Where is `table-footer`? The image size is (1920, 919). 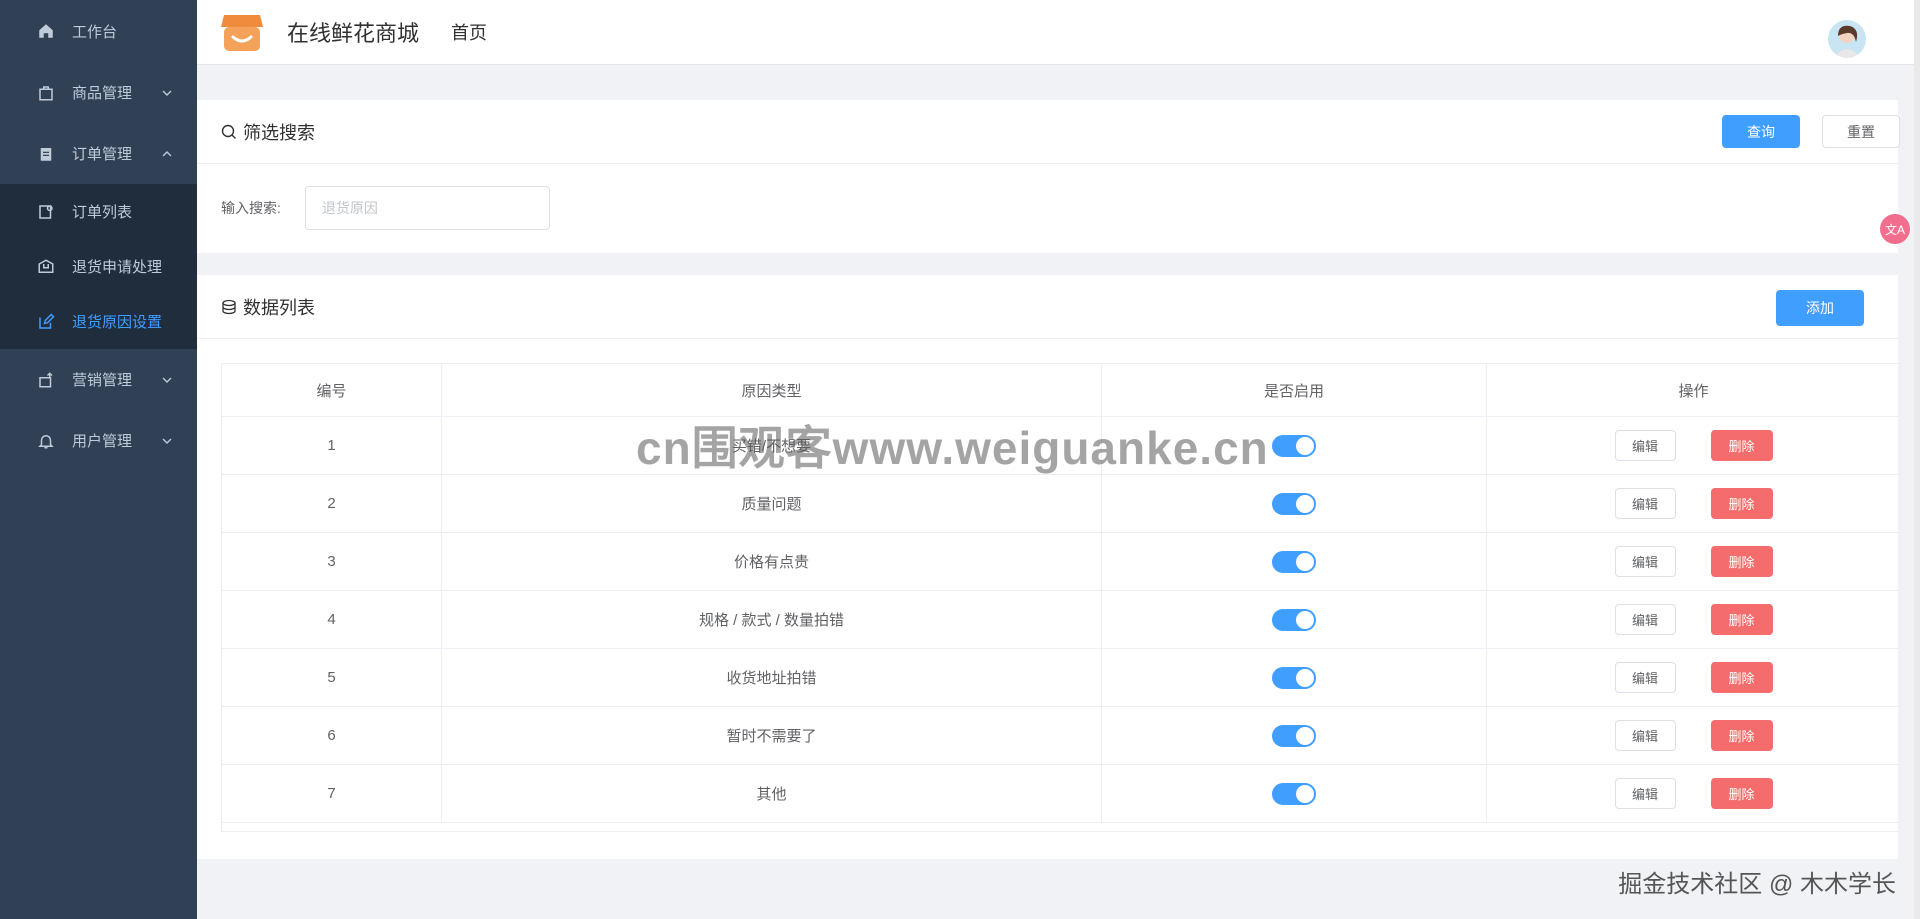 table-footer is located at coordinates (1061, 827).